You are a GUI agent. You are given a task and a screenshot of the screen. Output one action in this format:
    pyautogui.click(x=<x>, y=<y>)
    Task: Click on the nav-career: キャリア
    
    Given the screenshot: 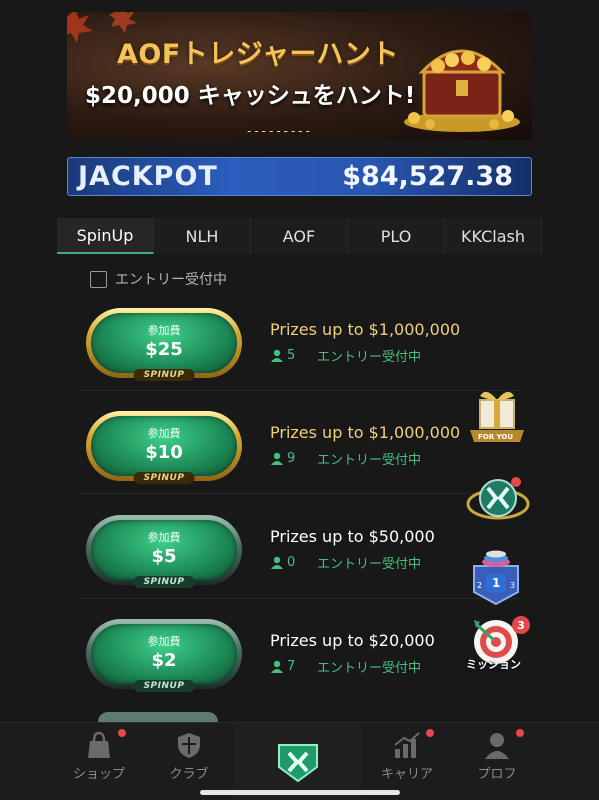 What is the action you would take?
    pyautogui.click(x=407, y=761)
    